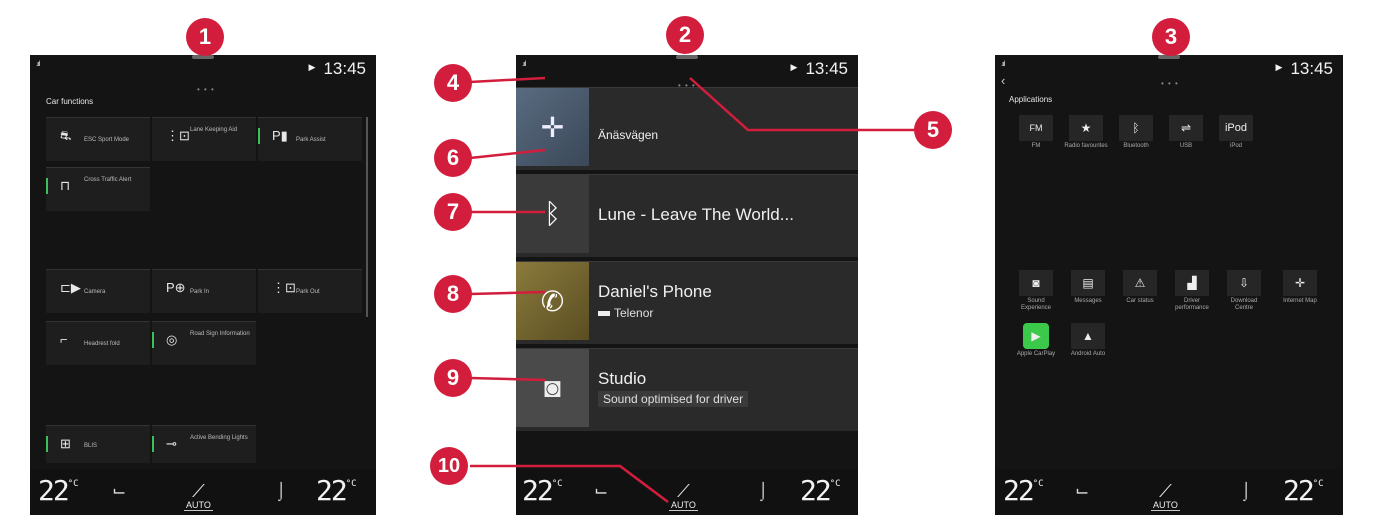 The image size is (1375, 515). What do you see at coordinates (685, 35) in the screenshot?
I see `marker-2: 2` at bounding box center [685, 35].